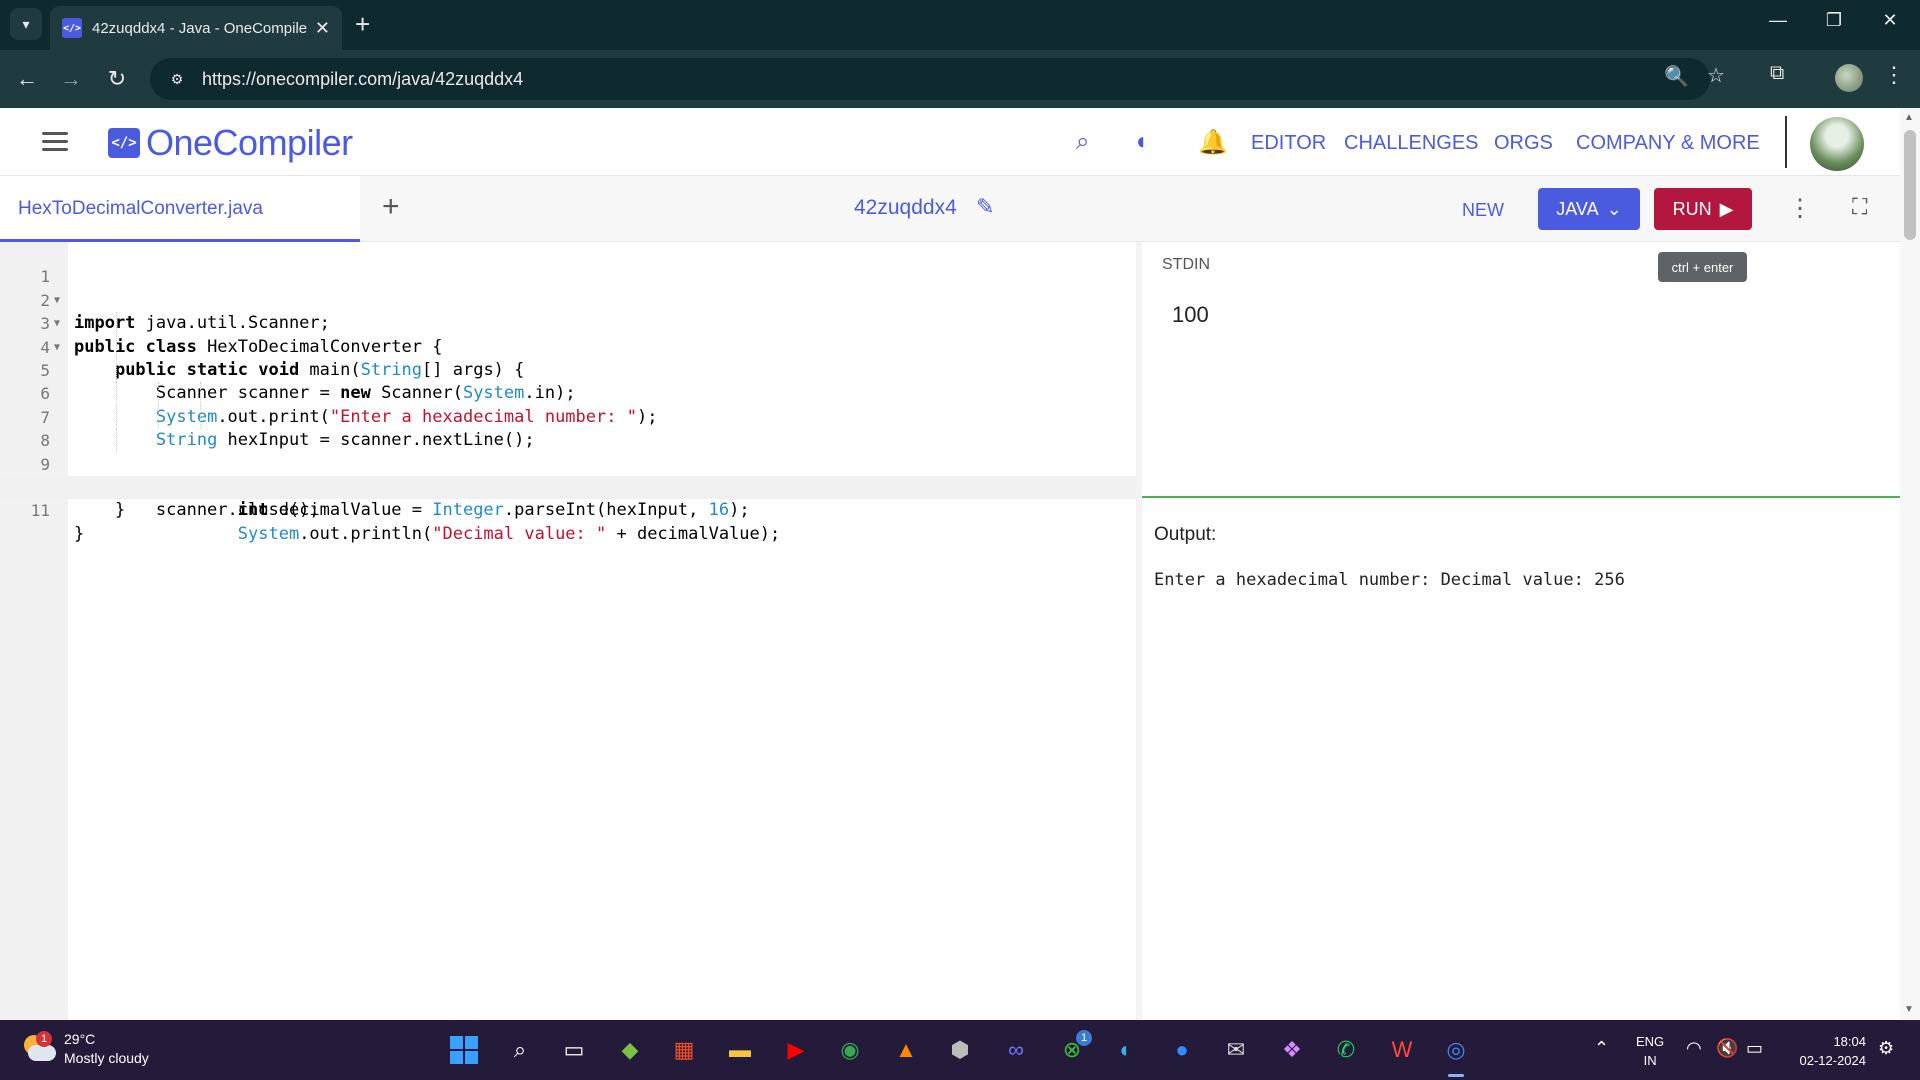 Image resolution: width=1920 pixels, height=1080 pixels. I want to click on page-scrollbar: ▲ ▼, so click(1910, 564).